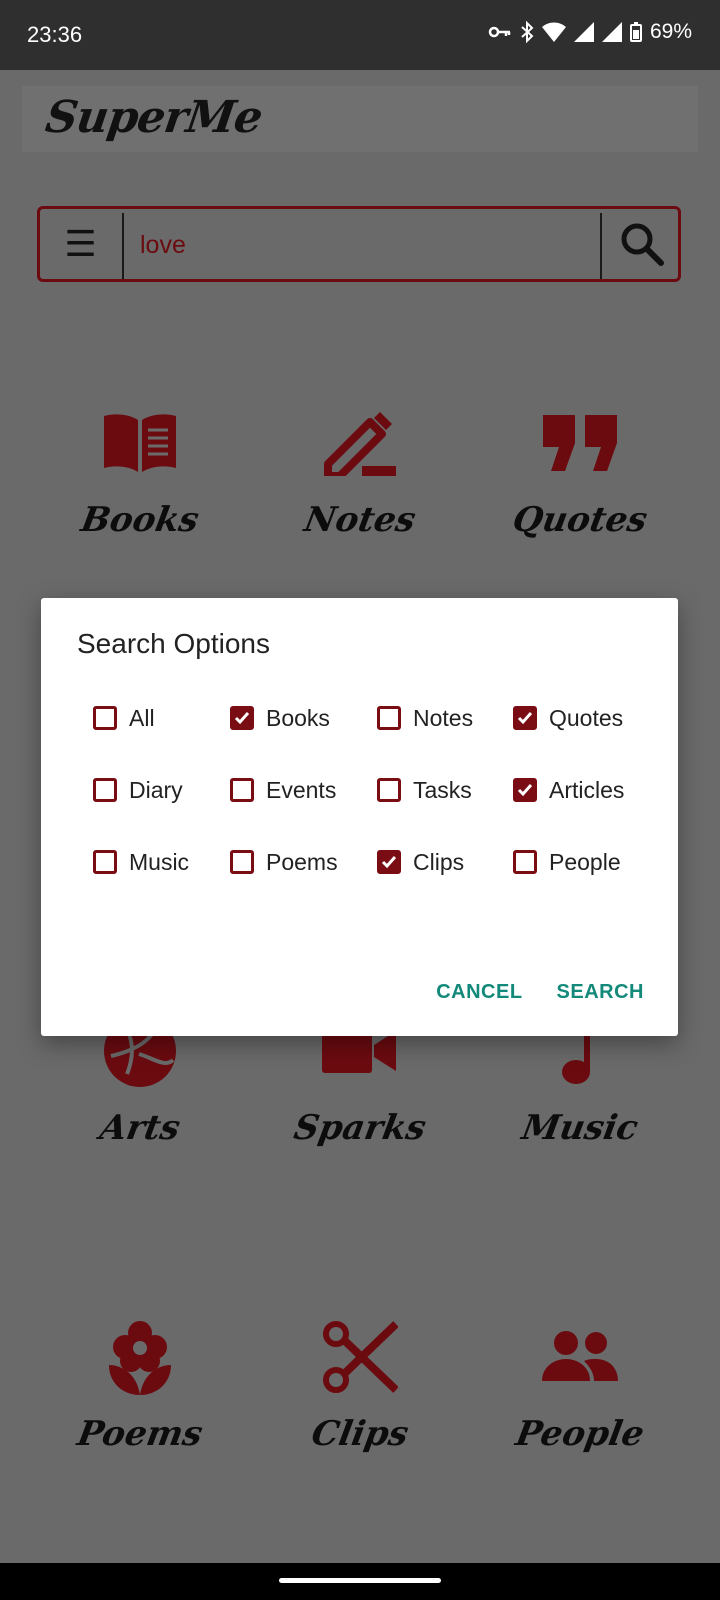  Describe the element at coordinates (385, 245) in the screenshot. I see `search-input` at that location.